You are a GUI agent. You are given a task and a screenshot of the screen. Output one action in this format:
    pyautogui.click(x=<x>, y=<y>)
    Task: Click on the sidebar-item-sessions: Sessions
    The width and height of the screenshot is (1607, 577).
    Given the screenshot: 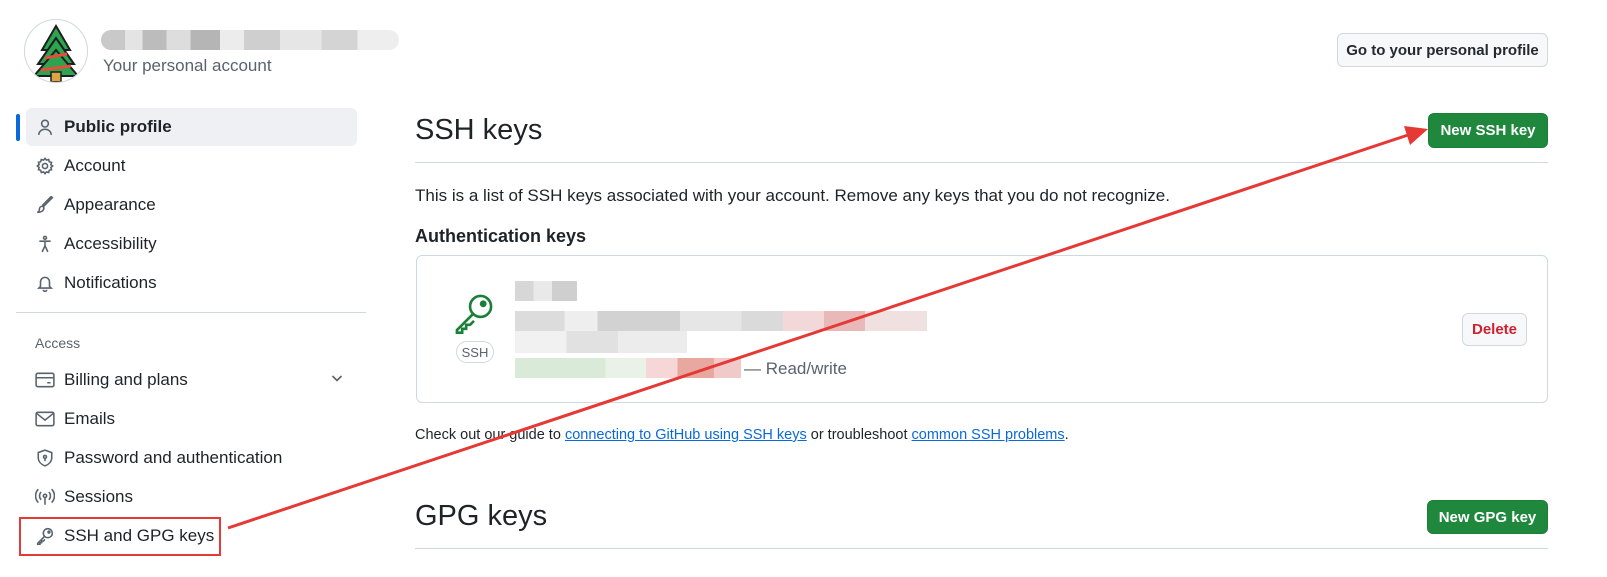 What is the action you would take?
    pyautogui.click(x=191, y=497)
    